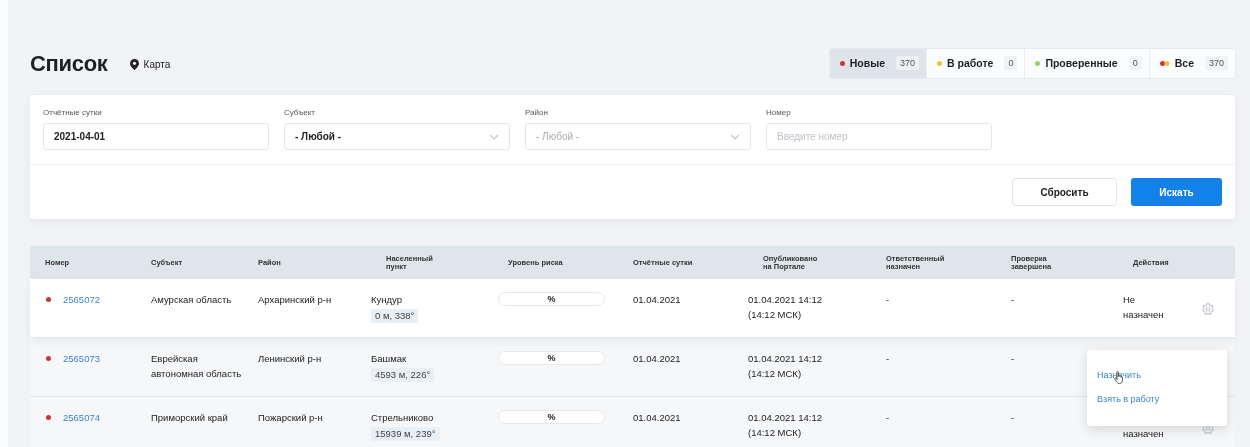  What do you see at coordinates (1081, 63) in the screenshot?
I see `tab-label: Проверенные` at bounding box center [1081, 63].